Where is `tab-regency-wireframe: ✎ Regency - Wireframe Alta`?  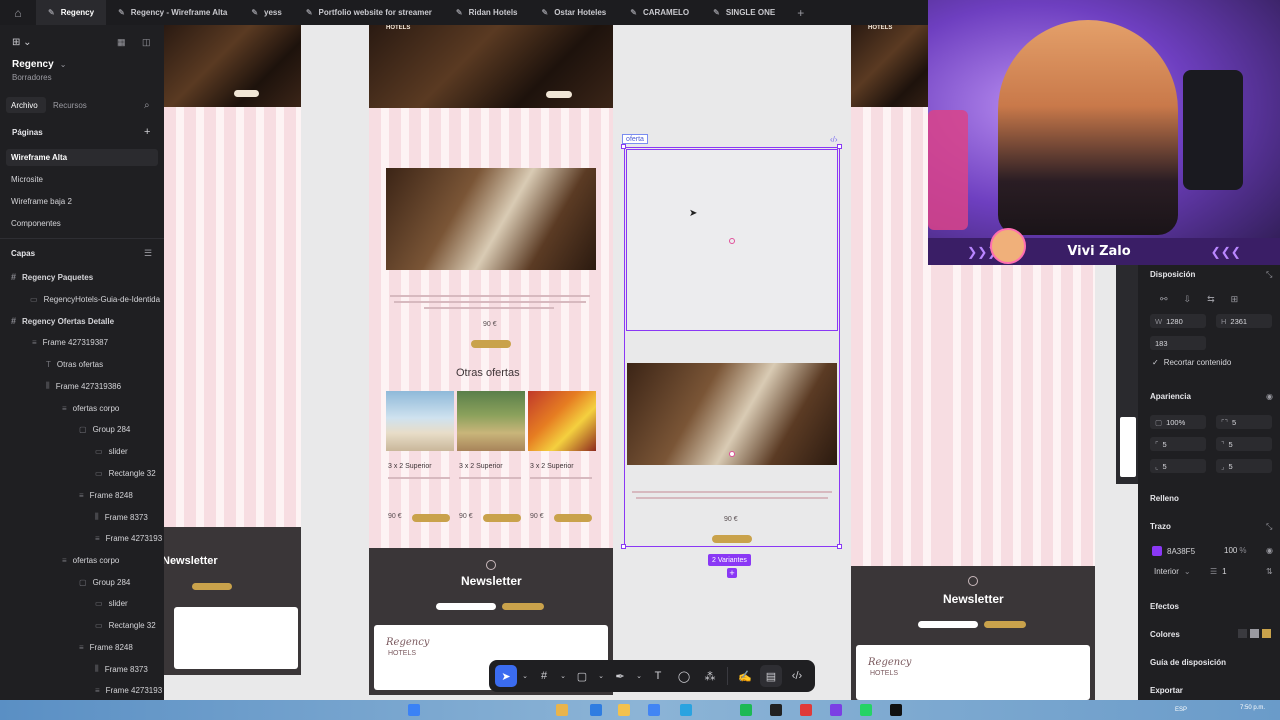
tab-regency-wireframe: ✎ Regency - Wireframe Alta is located at coordinates (172, 12).